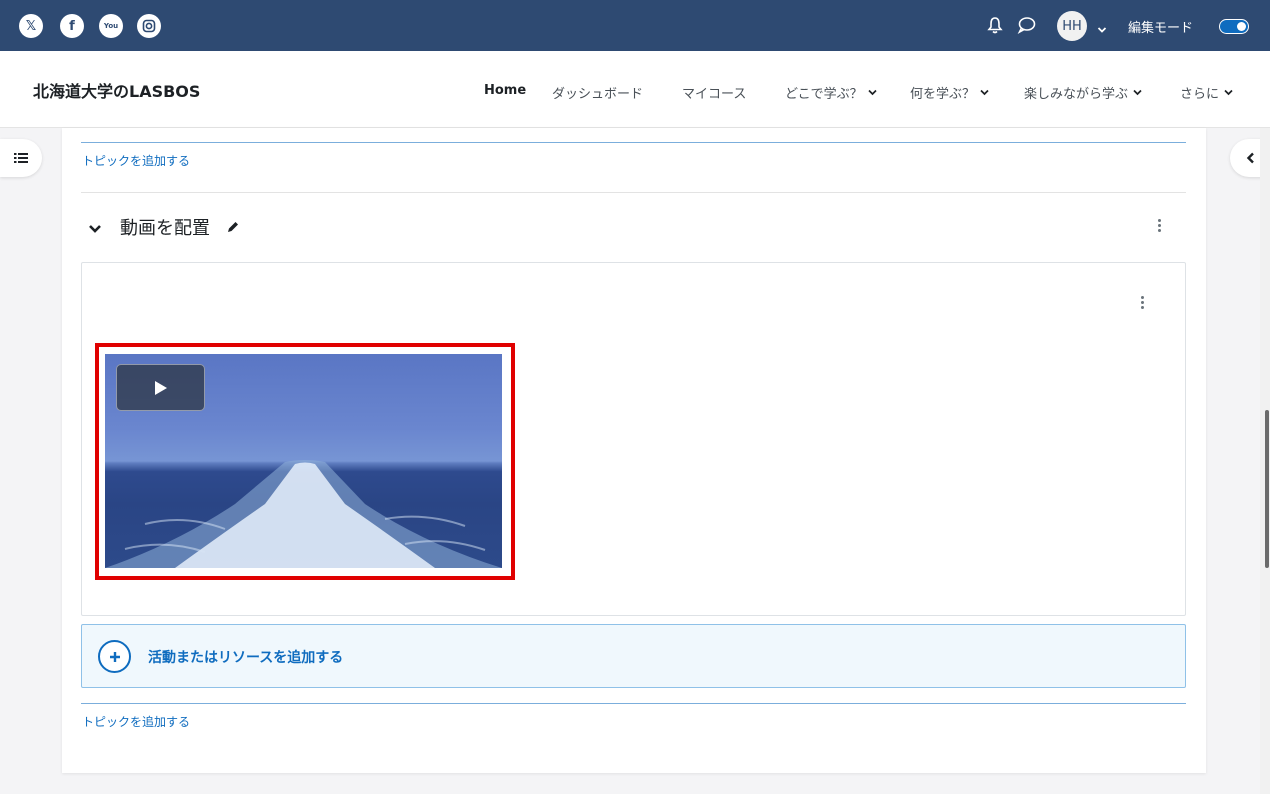 The image size is (1270, 794). I want to click on notification-bell-icon, so click(995, 25).